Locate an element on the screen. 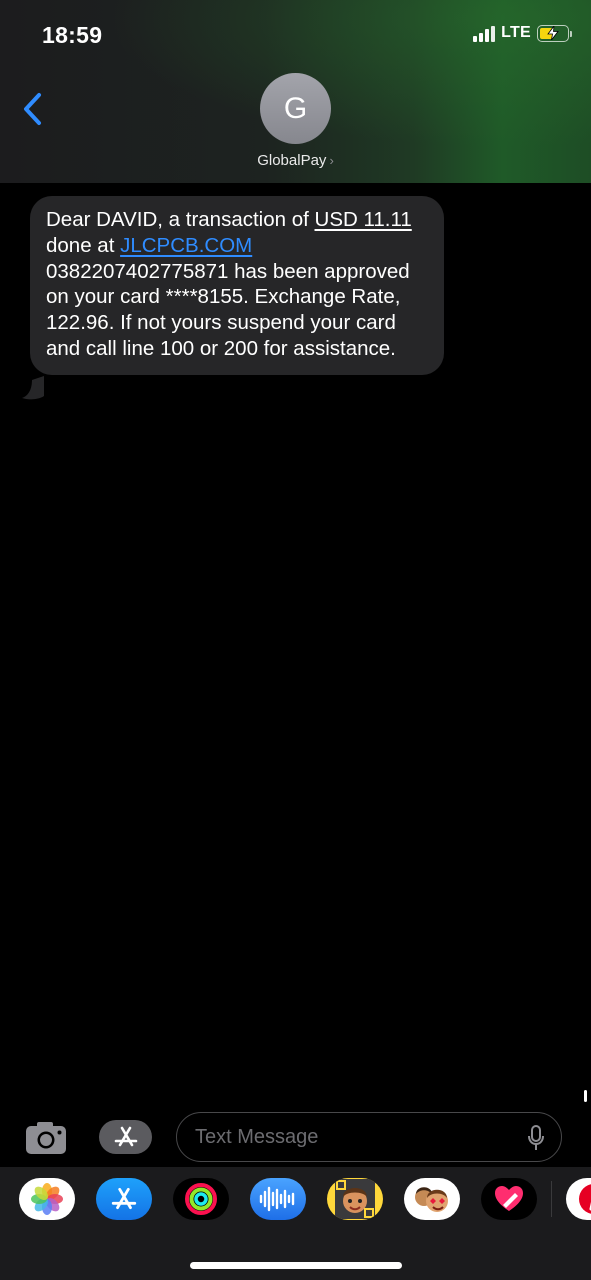  status-indicators: LTE is located at coordinates (522, 33).